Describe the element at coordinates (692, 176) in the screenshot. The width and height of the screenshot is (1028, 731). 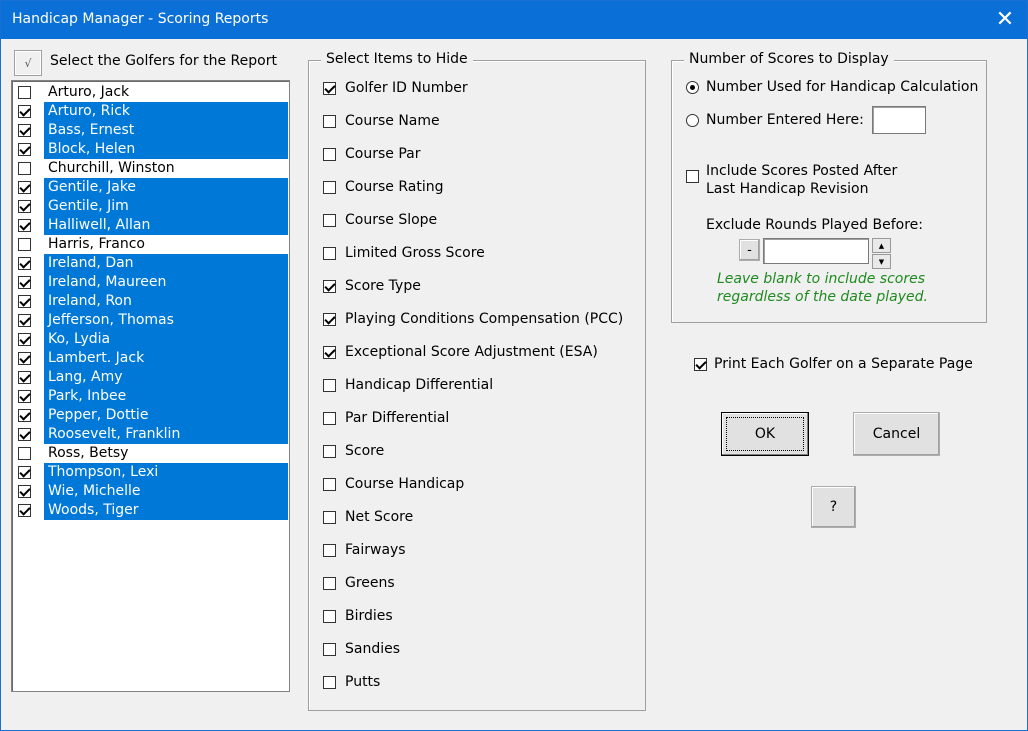
I see `include-posted-checkbox` at that location.